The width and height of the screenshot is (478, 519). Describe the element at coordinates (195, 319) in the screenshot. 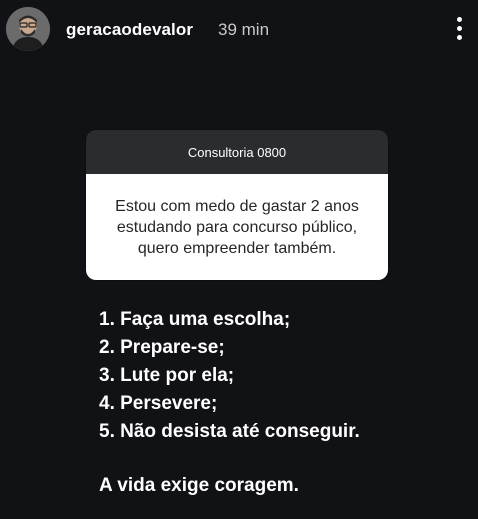

I see `answer-line: 1. Faça uma escolha;` at that location.